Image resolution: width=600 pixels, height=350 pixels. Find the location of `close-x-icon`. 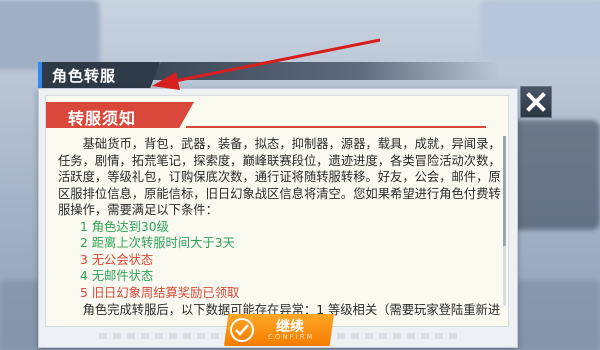

close-x-icon is located at coordinates (536, 102).